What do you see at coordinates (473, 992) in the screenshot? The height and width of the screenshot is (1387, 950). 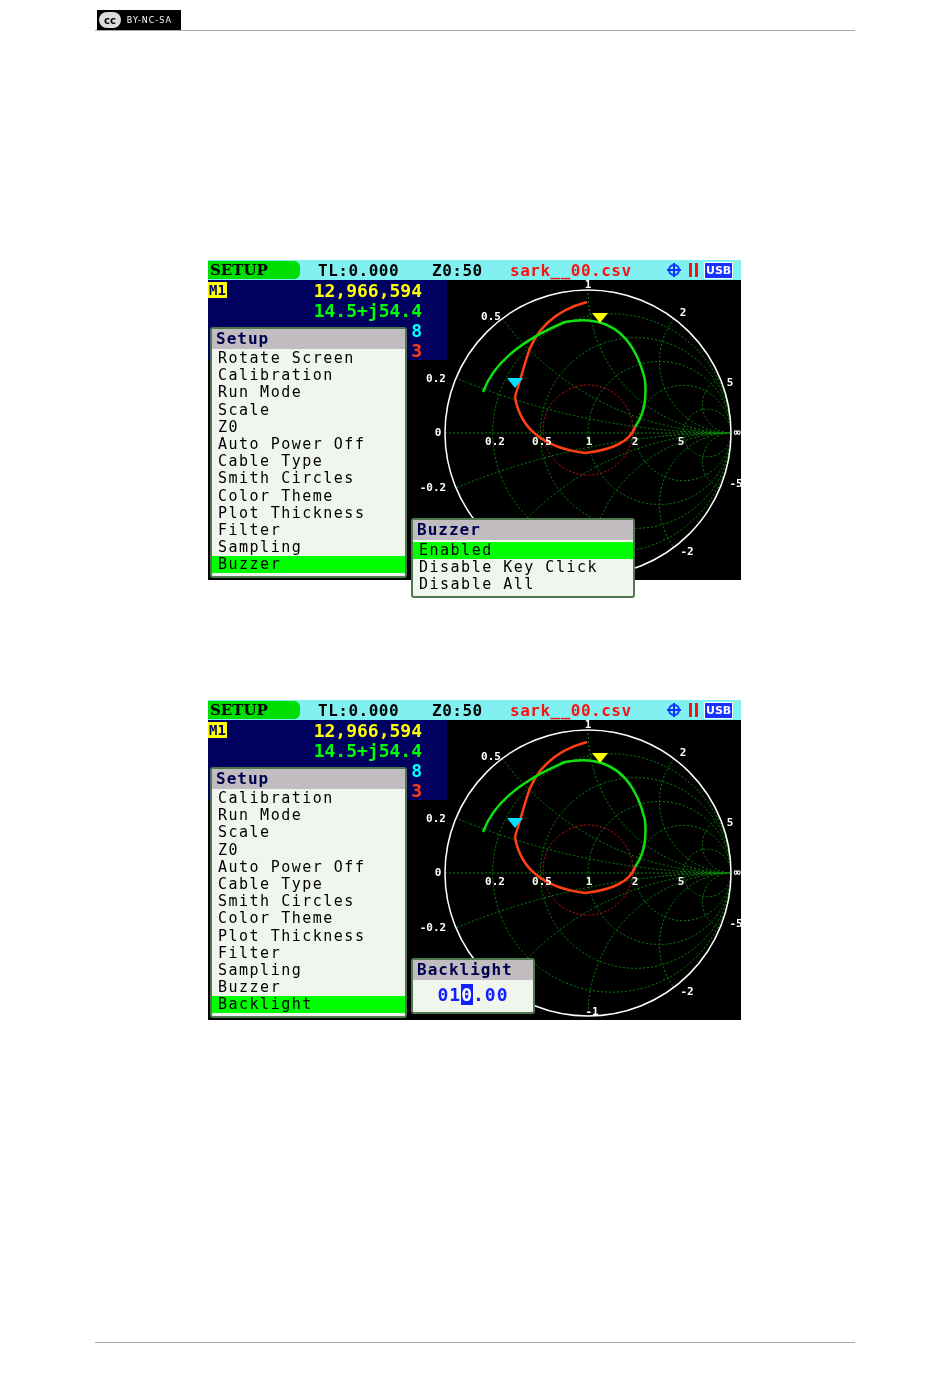 I see `value-field: 010.00` at bounding box center [473, 992].